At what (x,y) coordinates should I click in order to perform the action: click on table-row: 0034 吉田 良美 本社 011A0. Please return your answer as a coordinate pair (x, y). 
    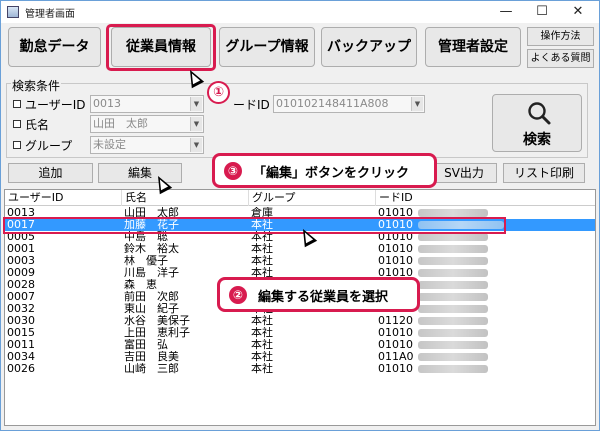
    Looking at the image, I should click on (300, 357).